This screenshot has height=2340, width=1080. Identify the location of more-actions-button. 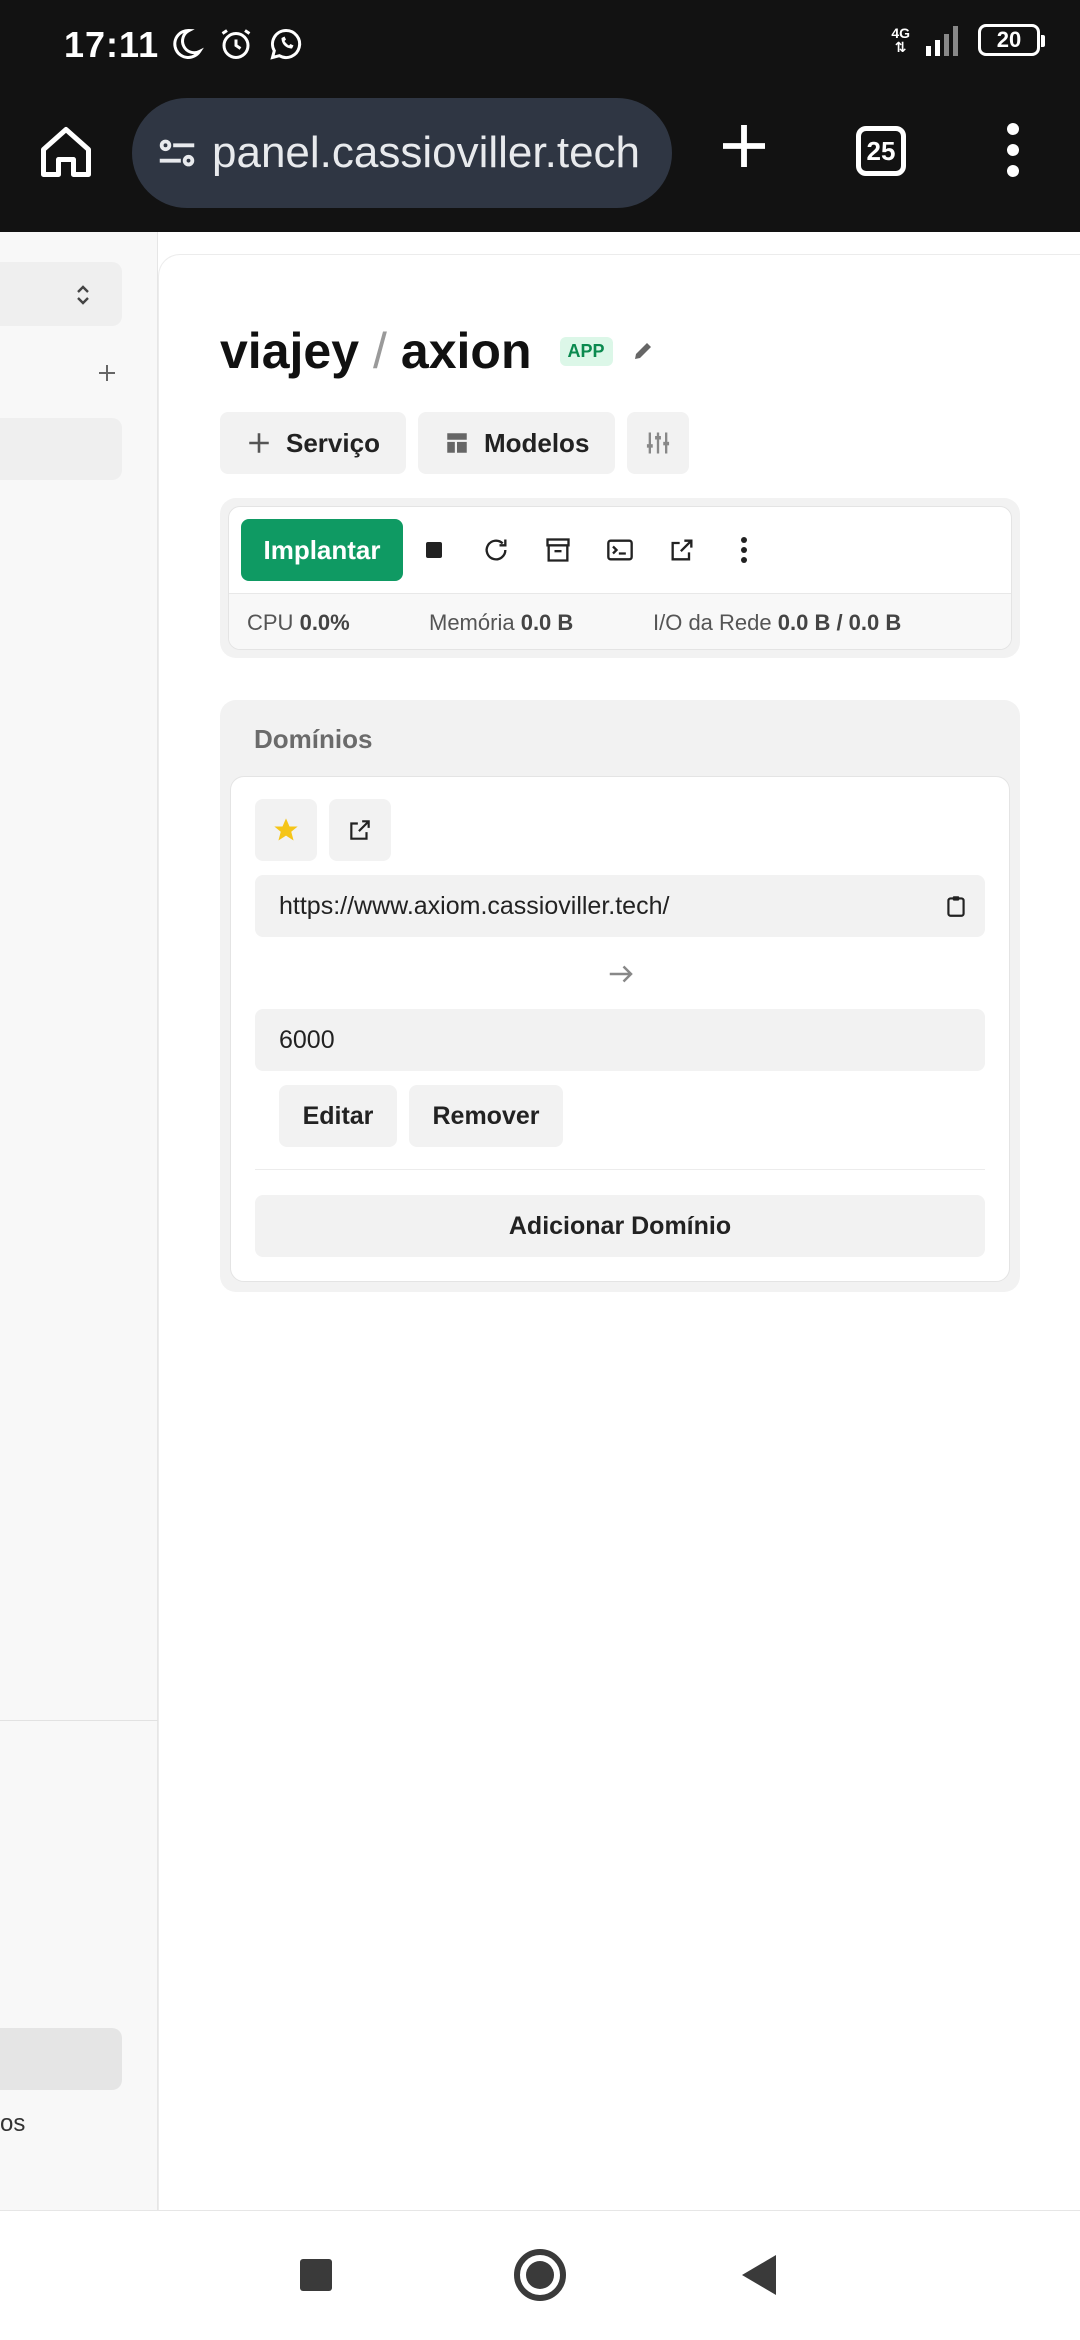
(744, 550).